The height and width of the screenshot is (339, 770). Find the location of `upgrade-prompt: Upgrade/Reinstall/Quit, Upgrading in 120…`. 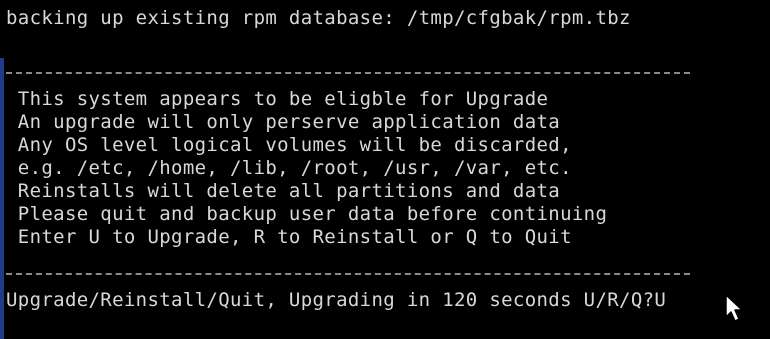

upgrade-prompt: Upgrade/Reinstall/Quit, Upgrading in 120… is located at coordinates (336, 300).